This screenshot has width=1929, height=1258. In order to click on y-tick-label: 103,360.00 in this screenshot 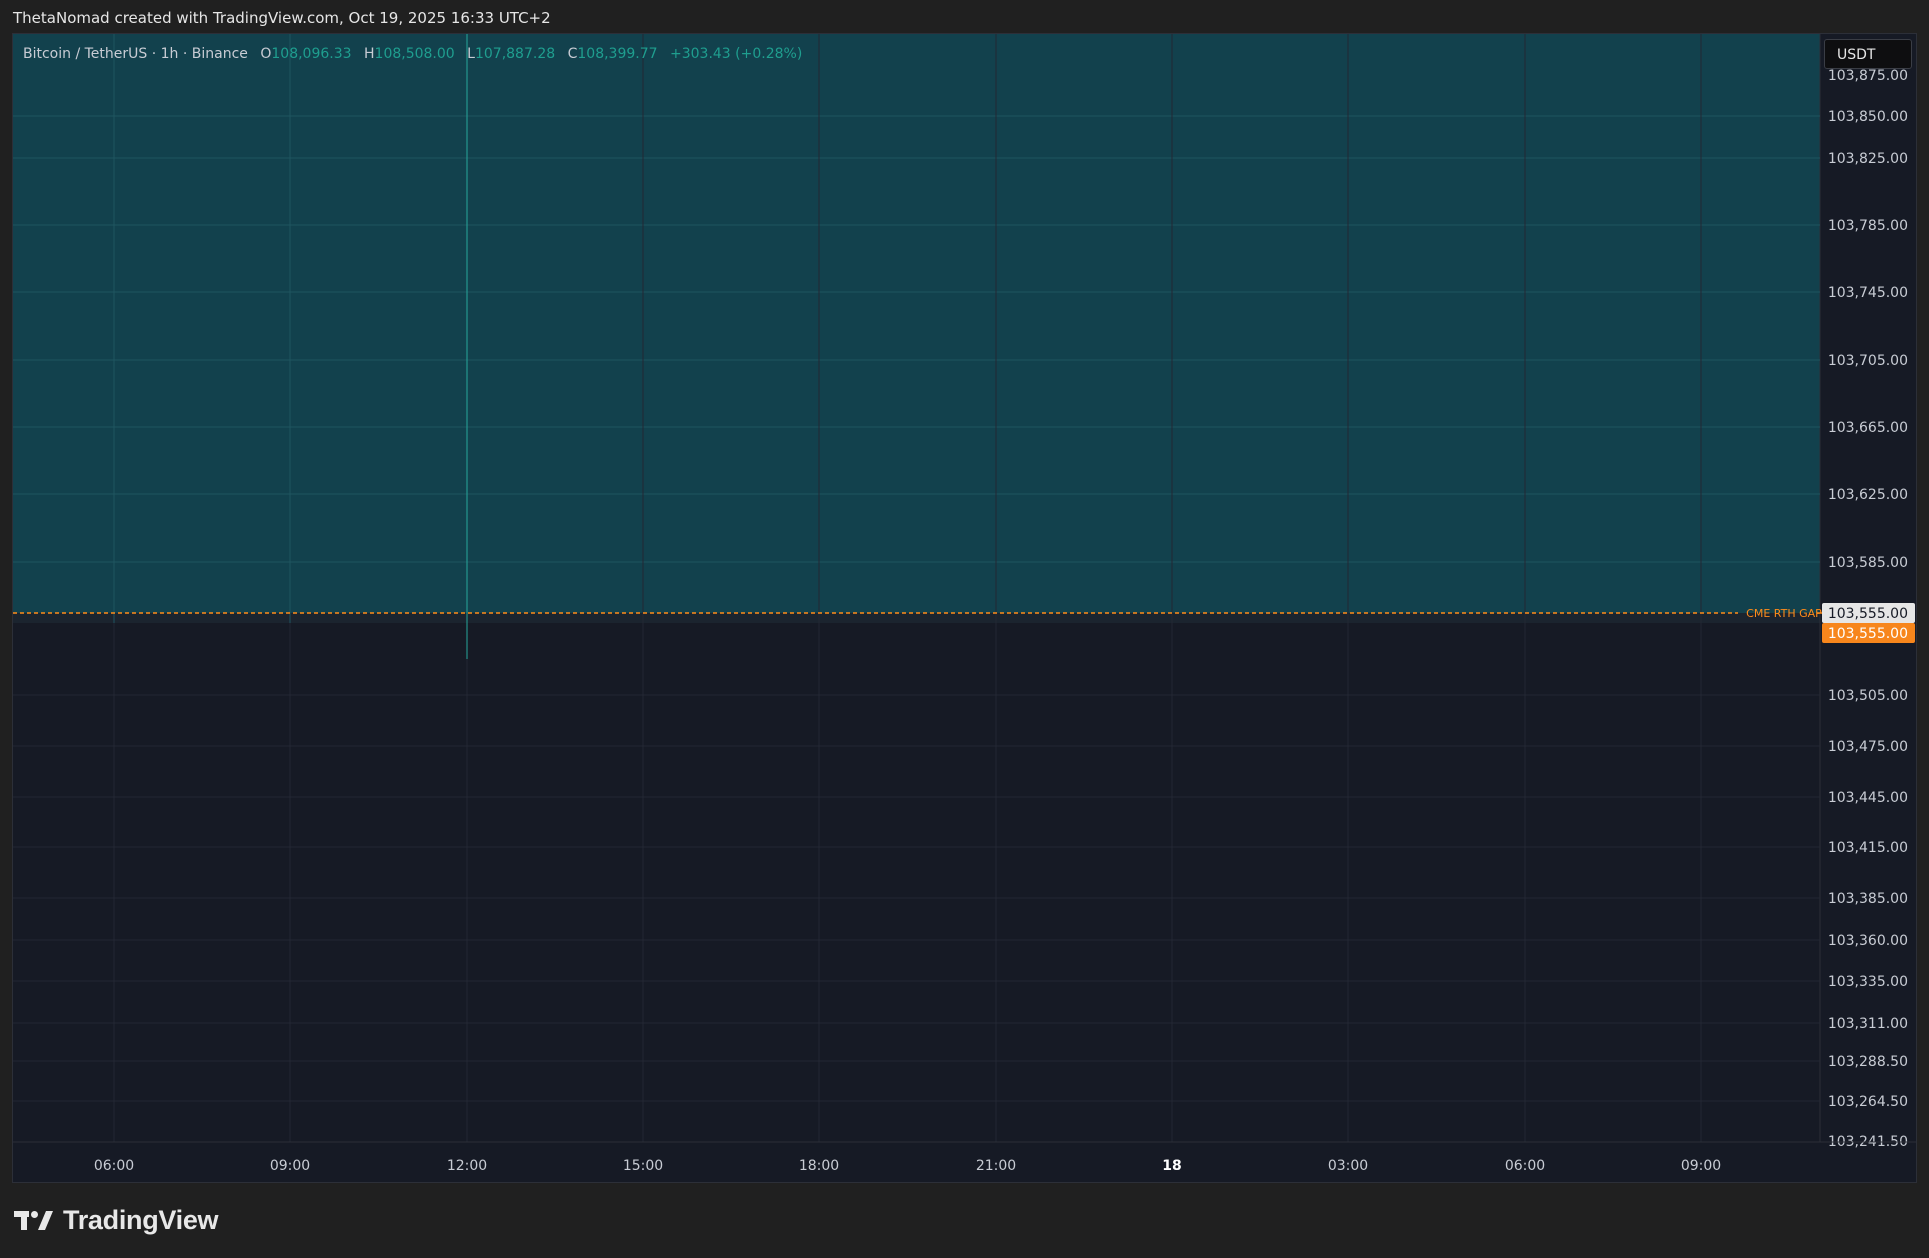, I will do `click(1868, 941)`.